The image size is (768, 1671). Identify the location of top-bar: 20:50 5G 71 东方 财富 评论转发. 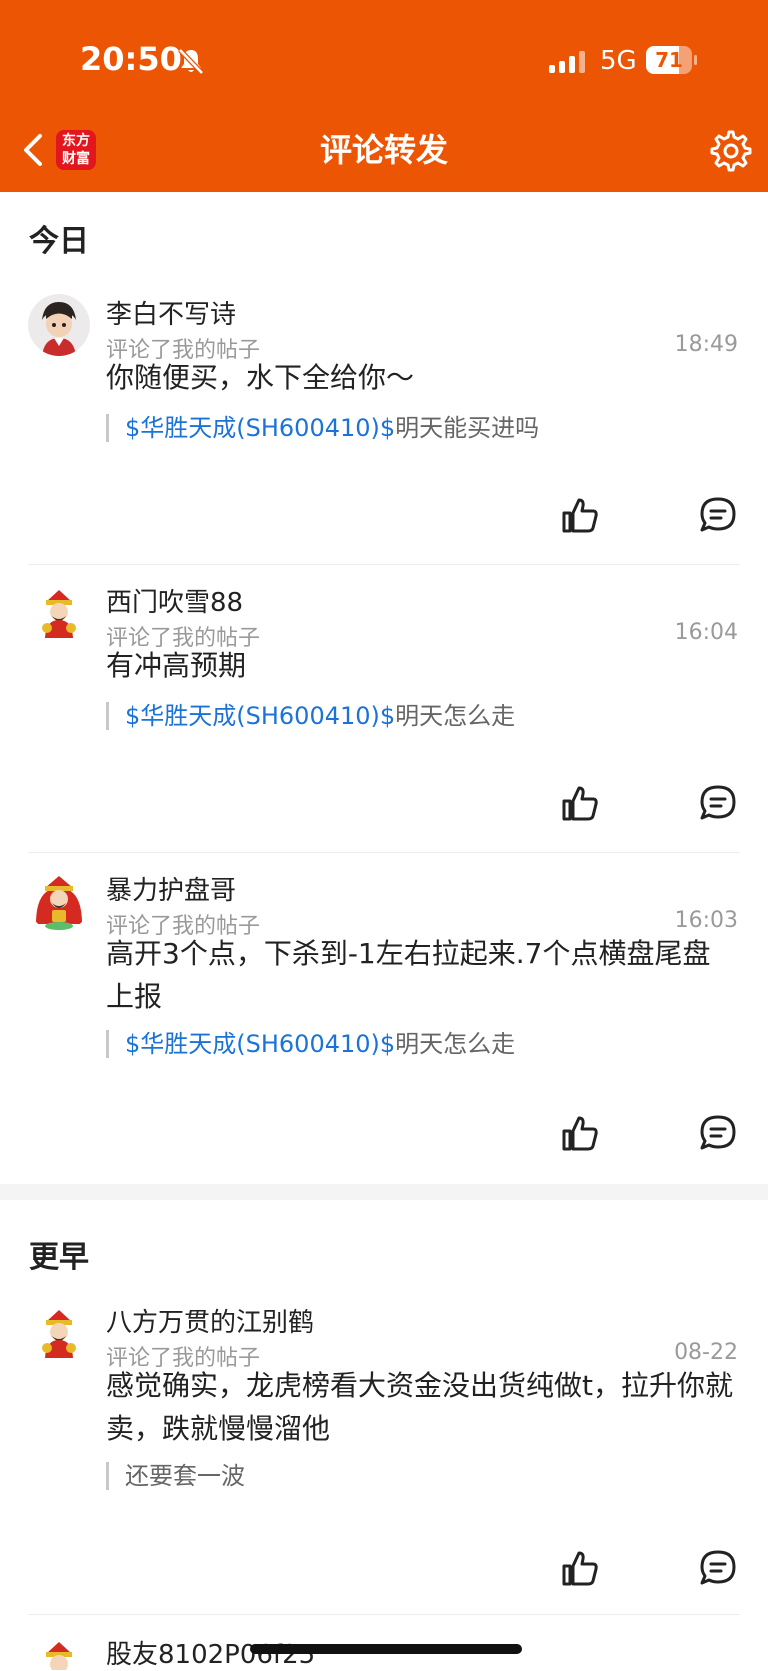
(384, 96).